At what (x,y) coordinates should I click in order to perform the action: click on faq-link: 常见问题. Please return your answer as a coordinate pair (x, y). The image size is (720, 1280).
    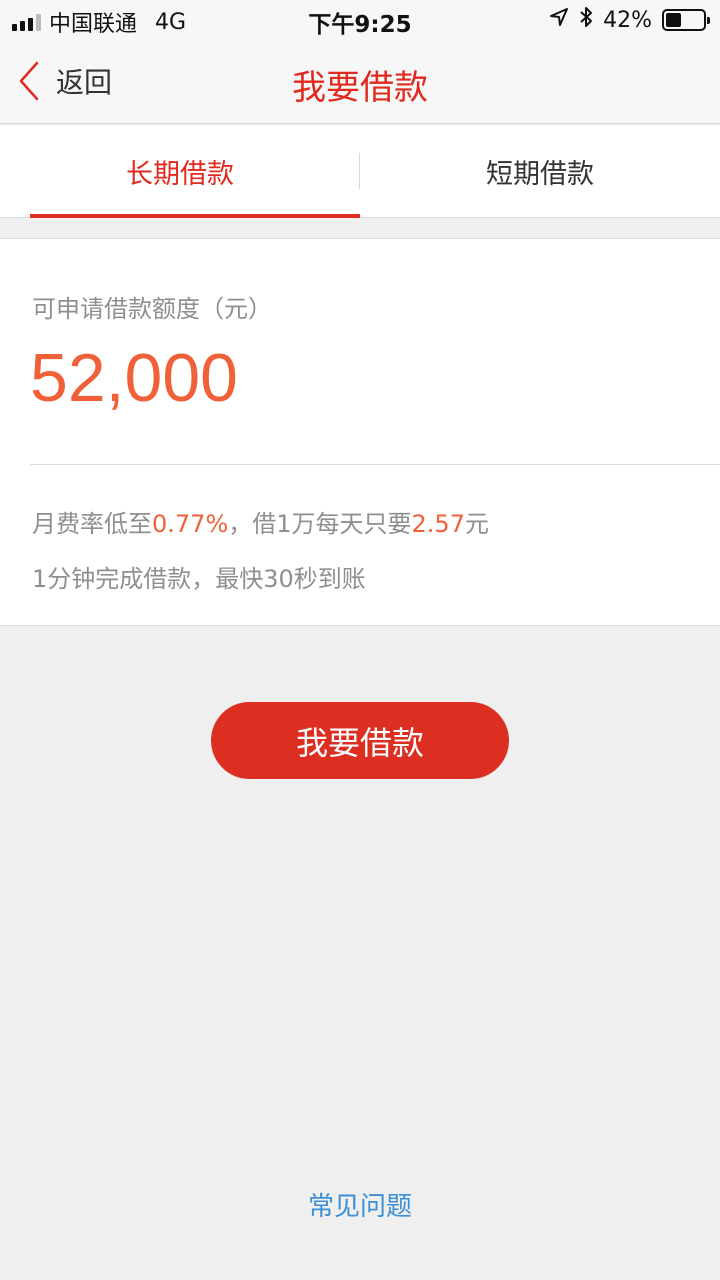
    Looking at the image, I should click on (360, 1204).